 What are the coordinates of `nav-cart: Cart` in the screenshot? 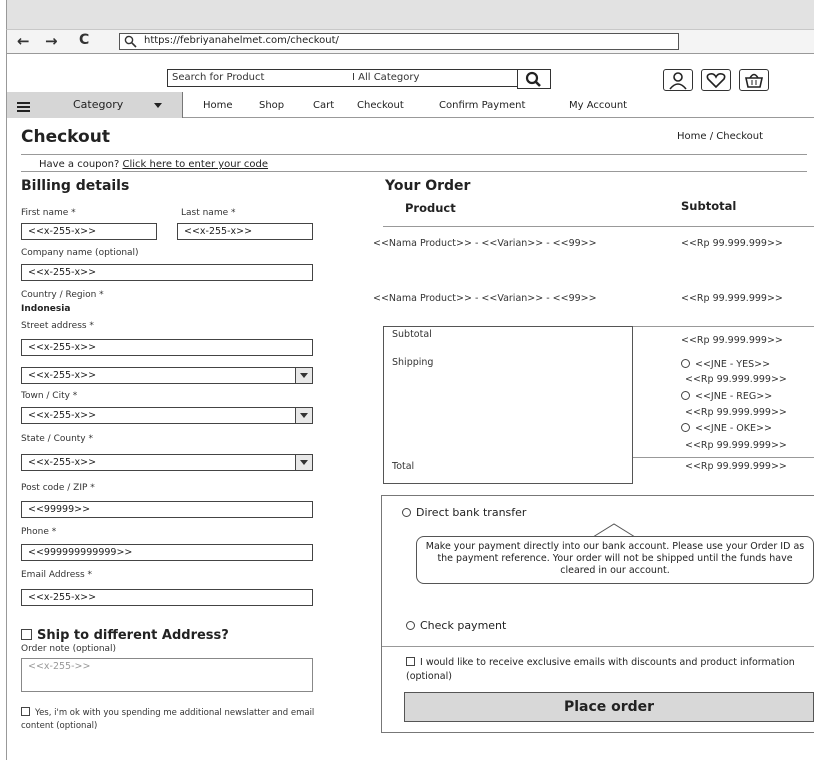 It's located at (323, 105).